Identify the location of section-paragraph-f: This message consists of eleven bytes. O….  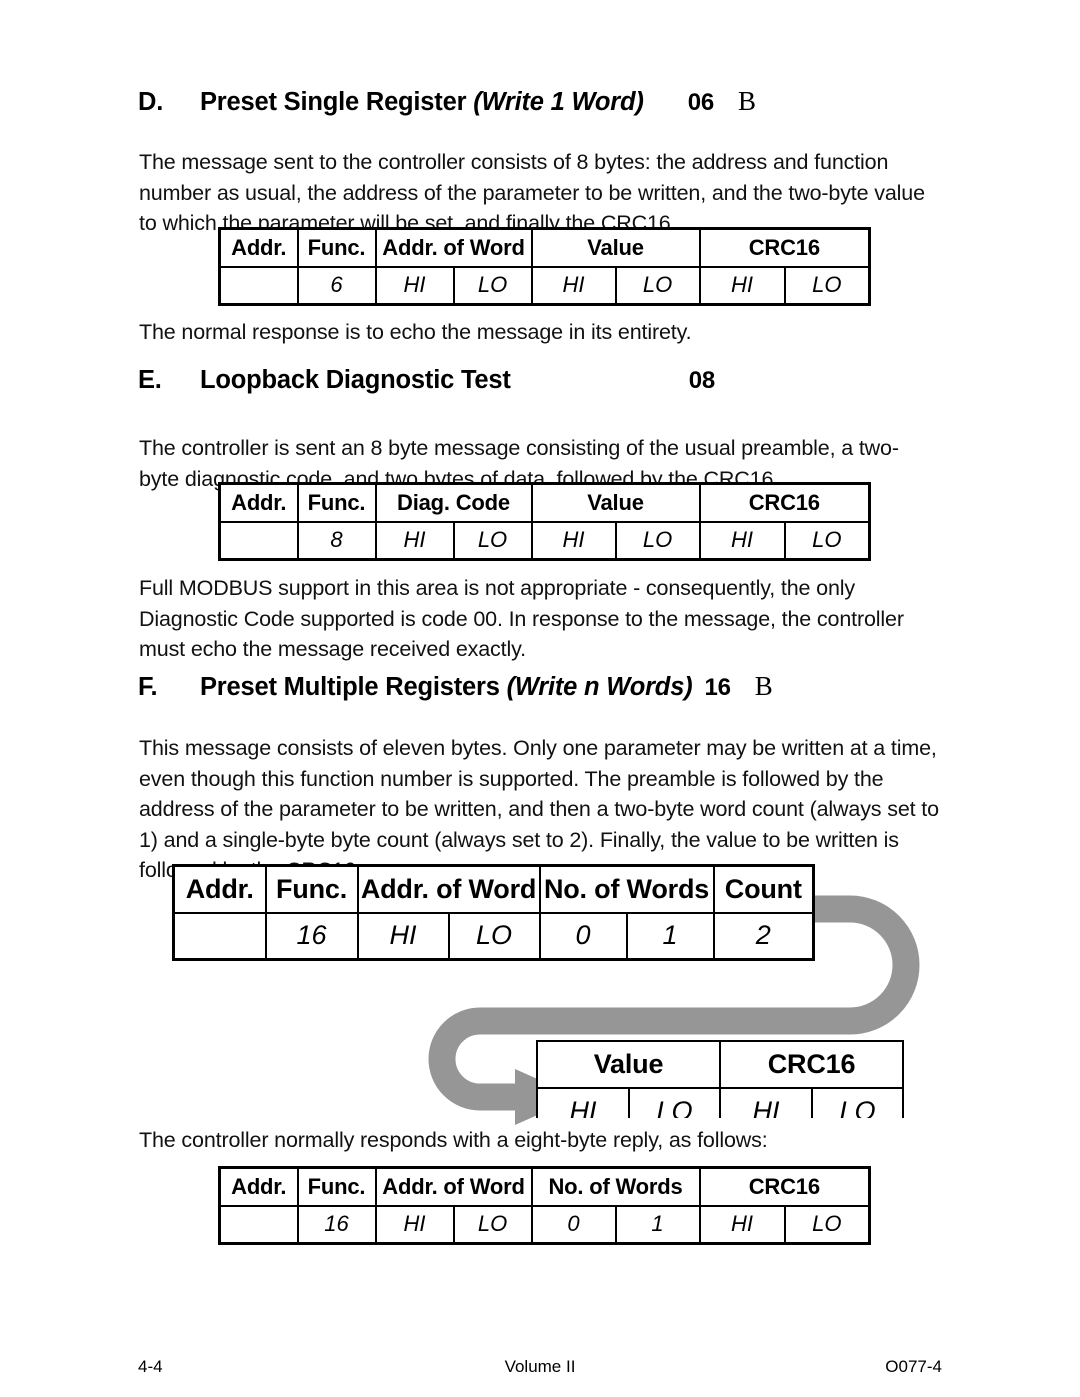
(539, 809).